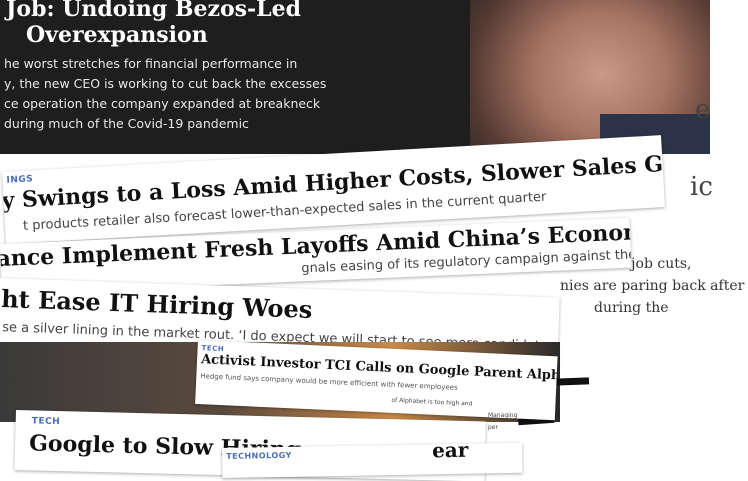  Describe the element at coordinates (450, 452) in the screenshot. I see `clipping-headline: ear` at that location.